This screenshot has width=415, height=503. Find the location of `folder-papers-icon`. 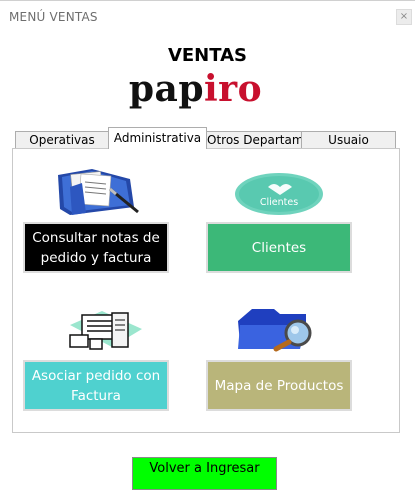

folder-papers-icon is located at coordinates (98, 192).